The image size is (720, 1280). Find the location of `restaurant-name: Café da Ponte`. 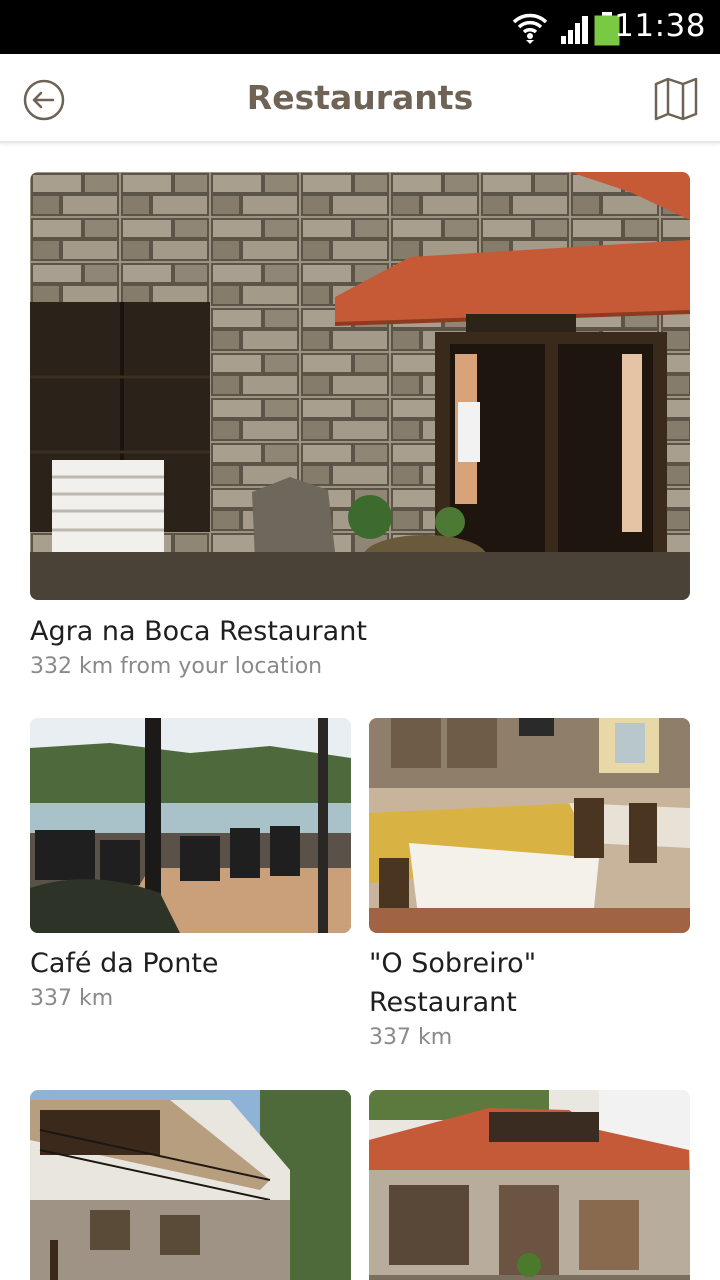

restaurant-name: Café da Ponte is located at coordinates (124, 963).